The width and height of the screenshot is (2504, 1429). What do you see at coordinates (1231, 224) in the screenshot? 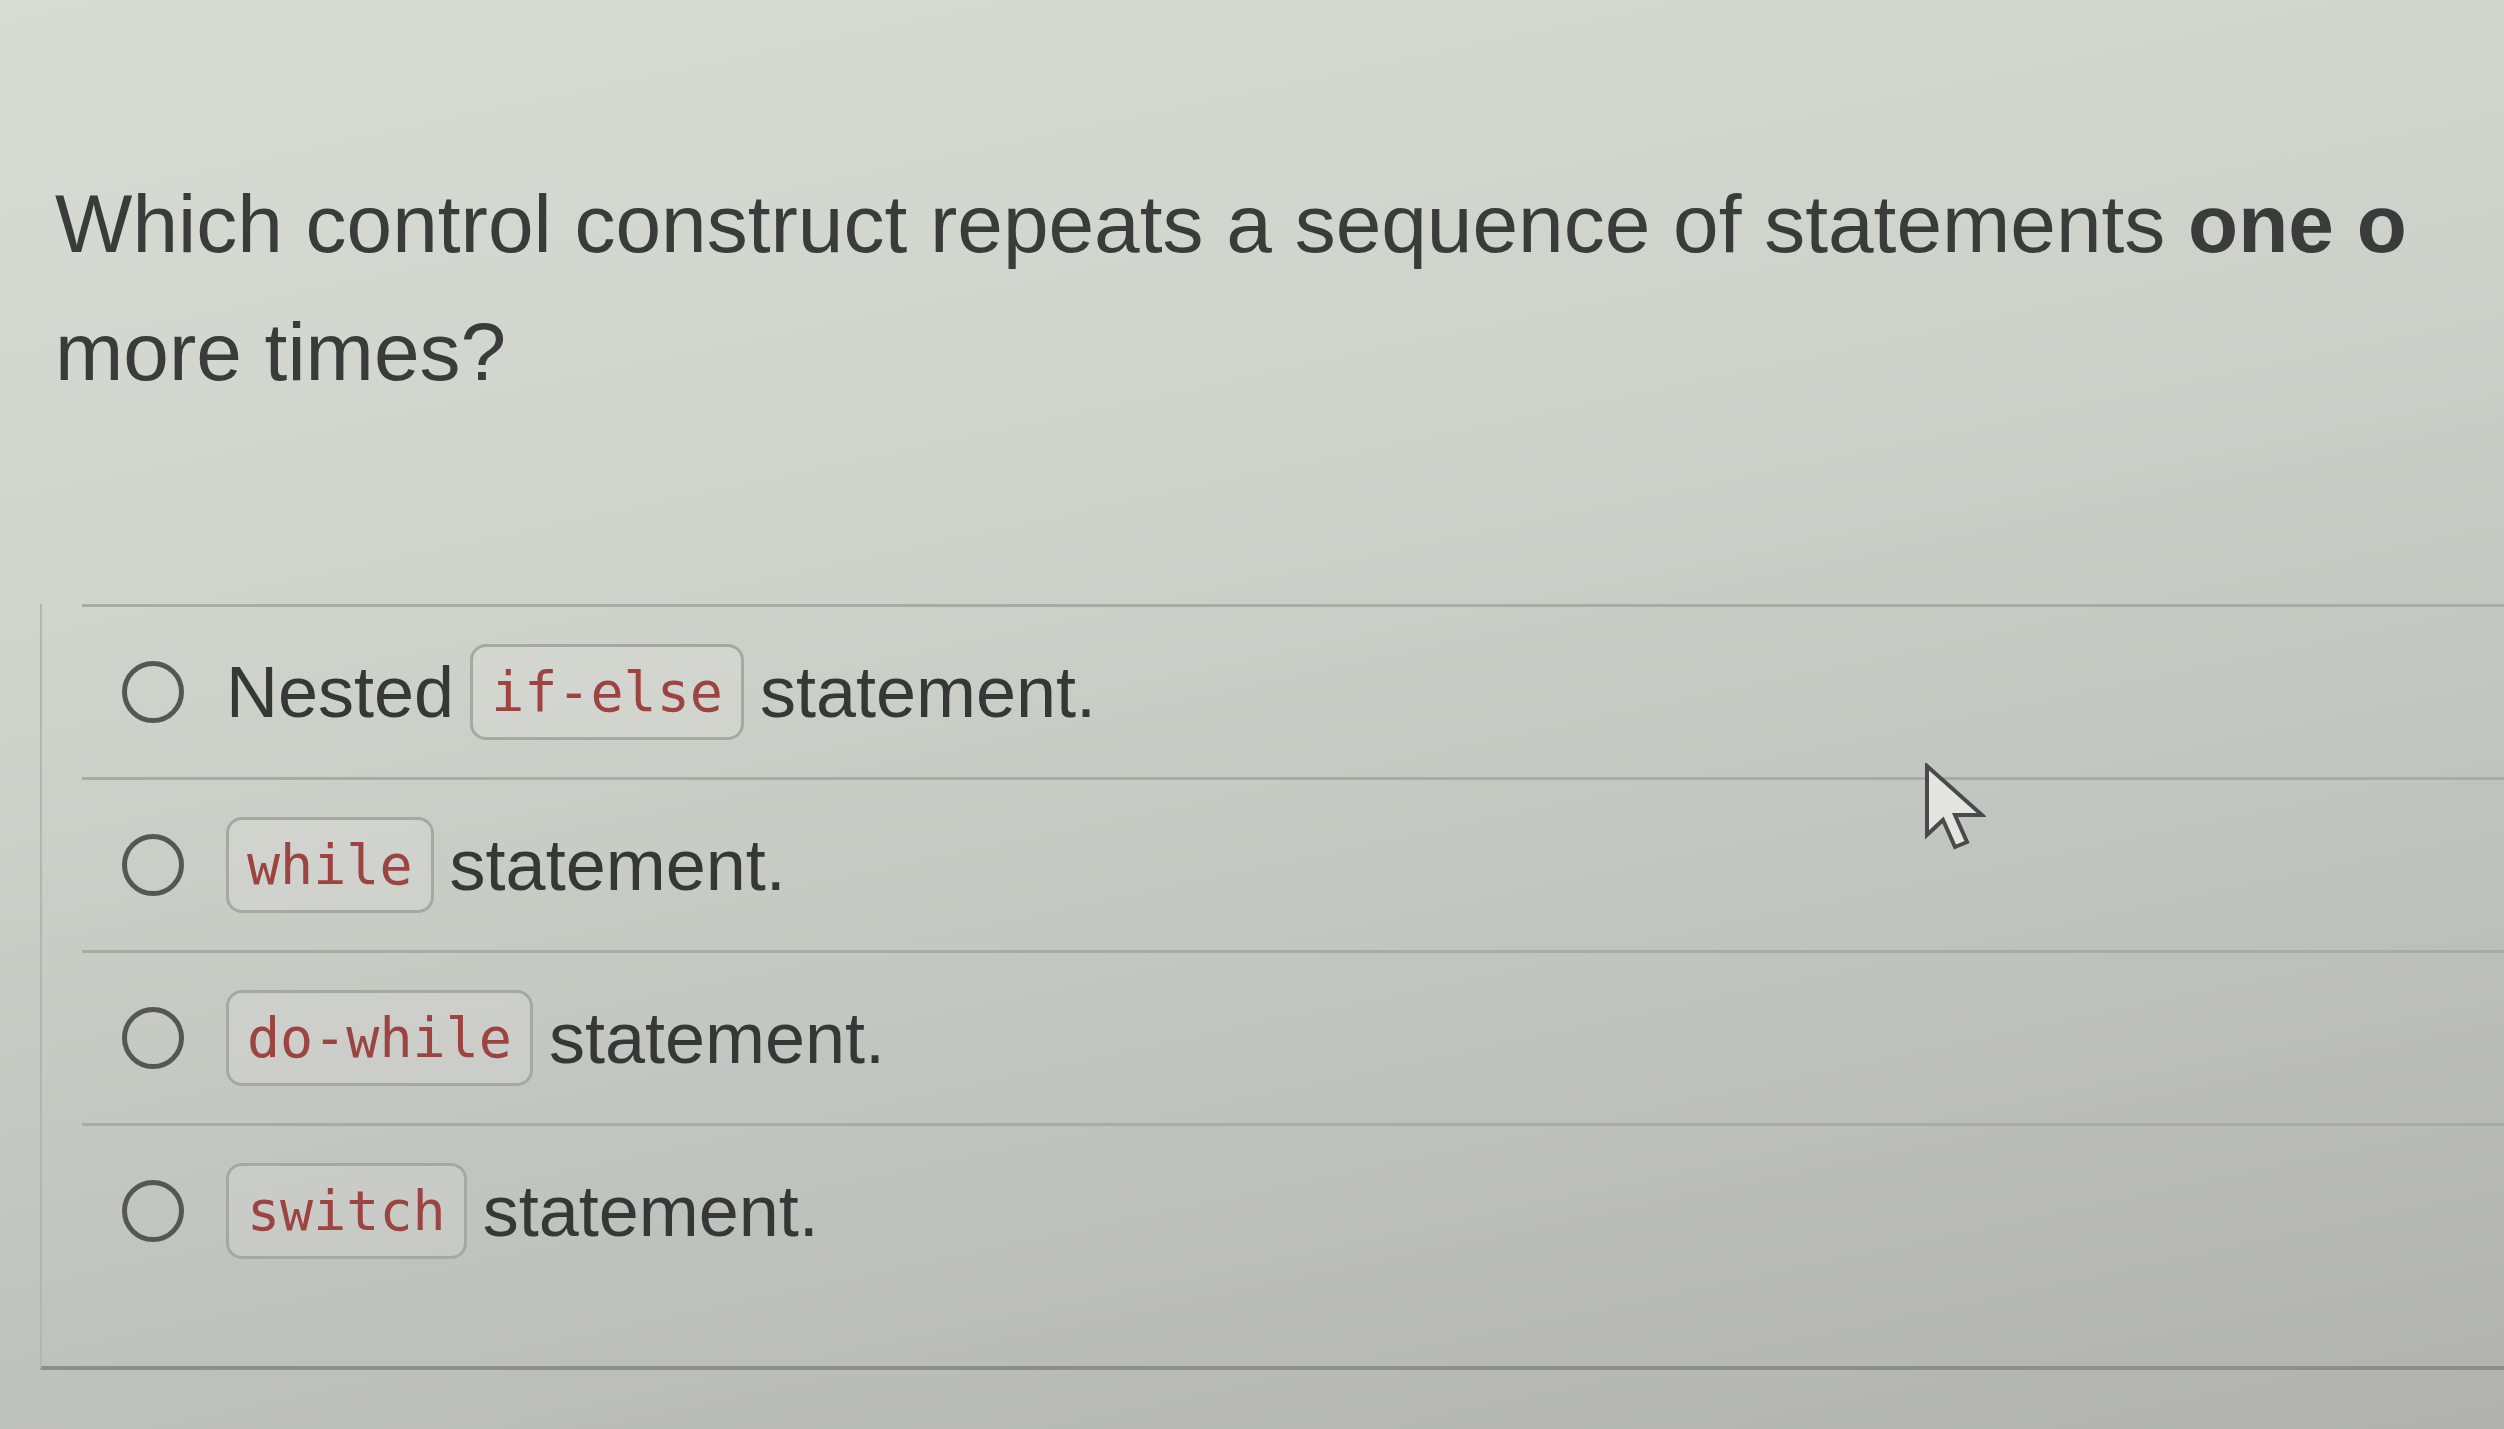
I see `question-text: Which control construct repeats a sequence of statements one o` at bounding box center [1231, 224].